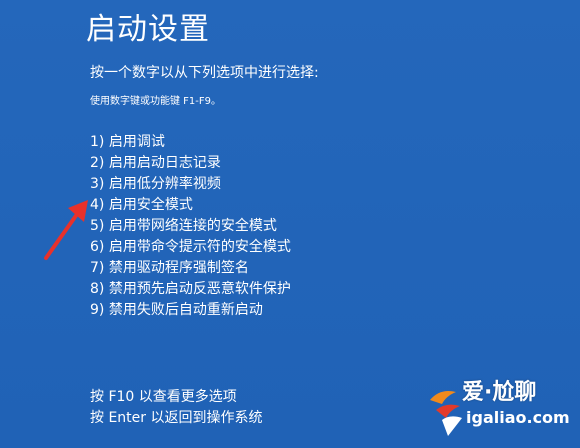 This screenshot has width=580, height=448. What do you see at coordinates (204, 73) in the screenshot?
I see `instruction-text: 按一个数字以从下列选项中进行选择:` at bounding box center [204, 73].